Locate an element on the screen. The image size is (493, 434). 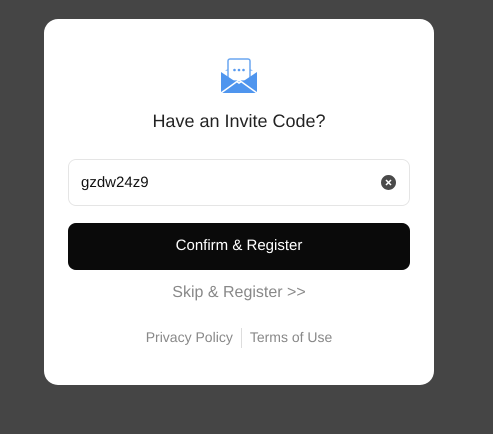
confirm-register-button: Confirm & Register is located at coordinates (239, 246).